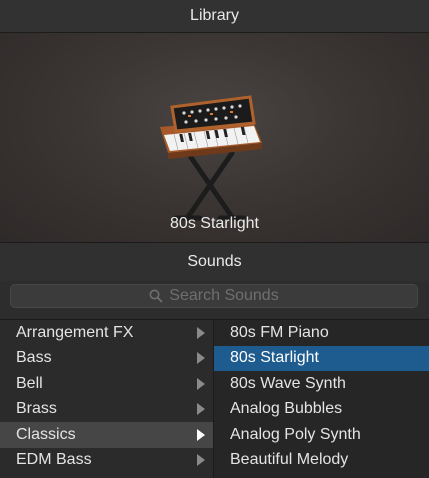 This screenshot has width=429, height=478. I want to click on patch-item: 80s FM Piano, so click(321, 333).